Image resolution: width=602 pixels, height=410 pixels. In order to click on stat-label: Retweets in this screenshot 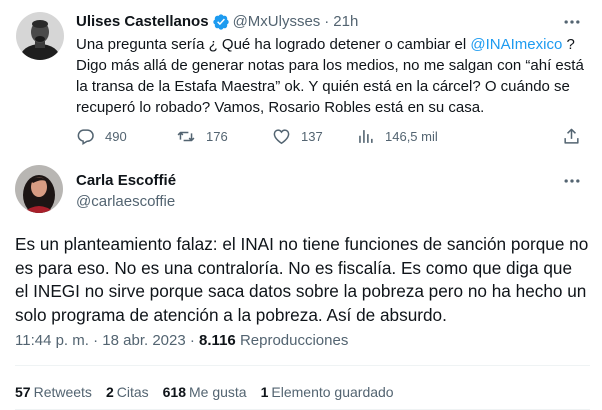, I will do `click(62, 392)`.